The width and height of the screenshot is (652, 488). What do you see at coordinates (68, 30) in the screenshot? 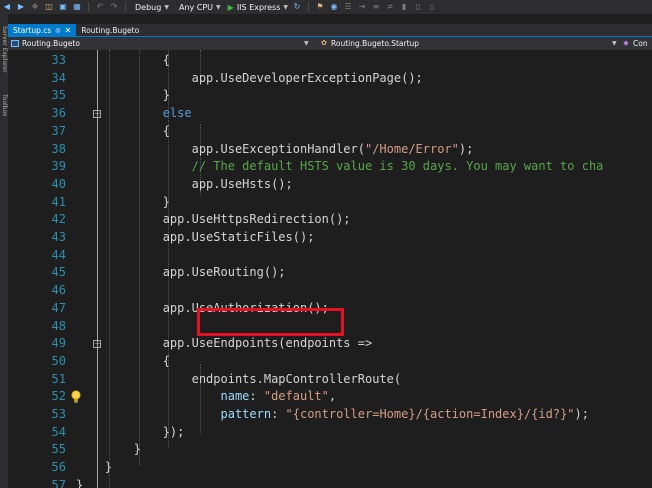
I see `close-icon: ✕` at bounding box center [68, 30].